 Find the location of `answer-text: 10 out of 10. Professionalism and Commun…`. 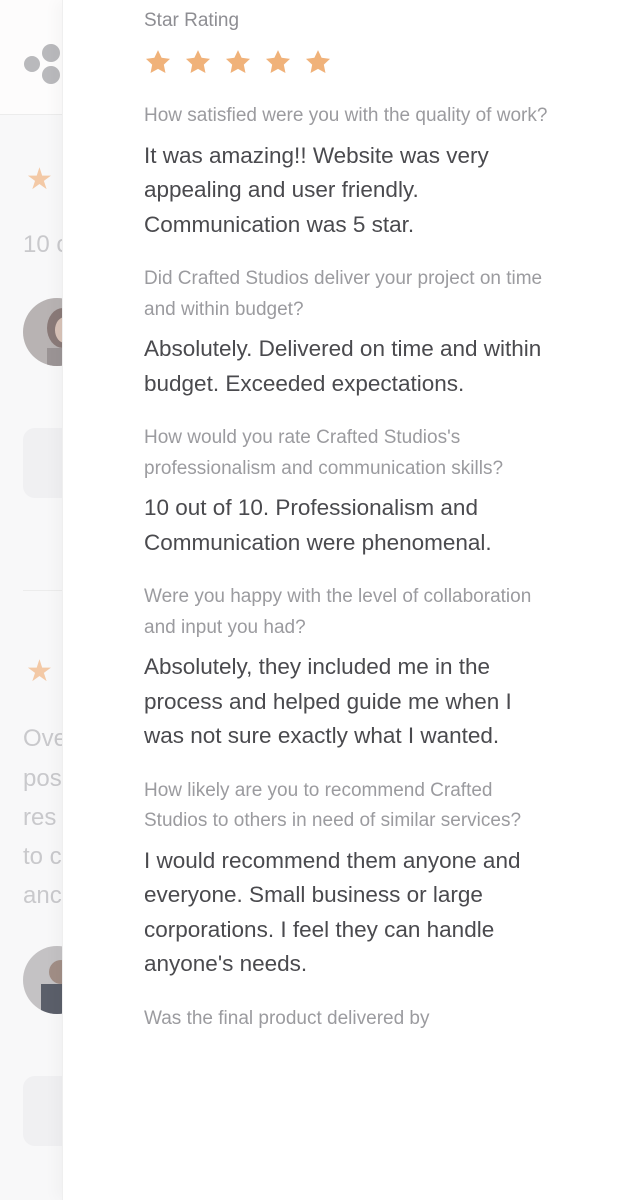

answer-text: 10 out of 10. Professionalism and Commun… is located at coordinates (318, 525).